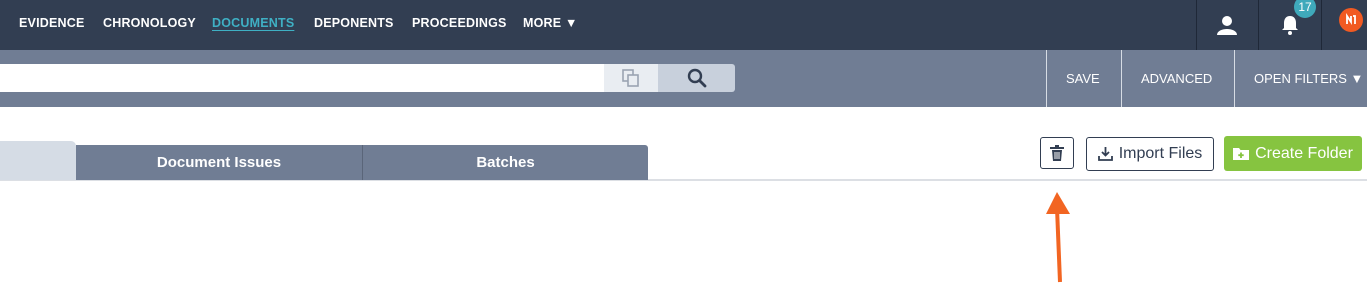 The image size is (1367, 284). Describe the element at coordinates (1241, 154) in the screenshot. I see `folder-plus-icon` at that location.